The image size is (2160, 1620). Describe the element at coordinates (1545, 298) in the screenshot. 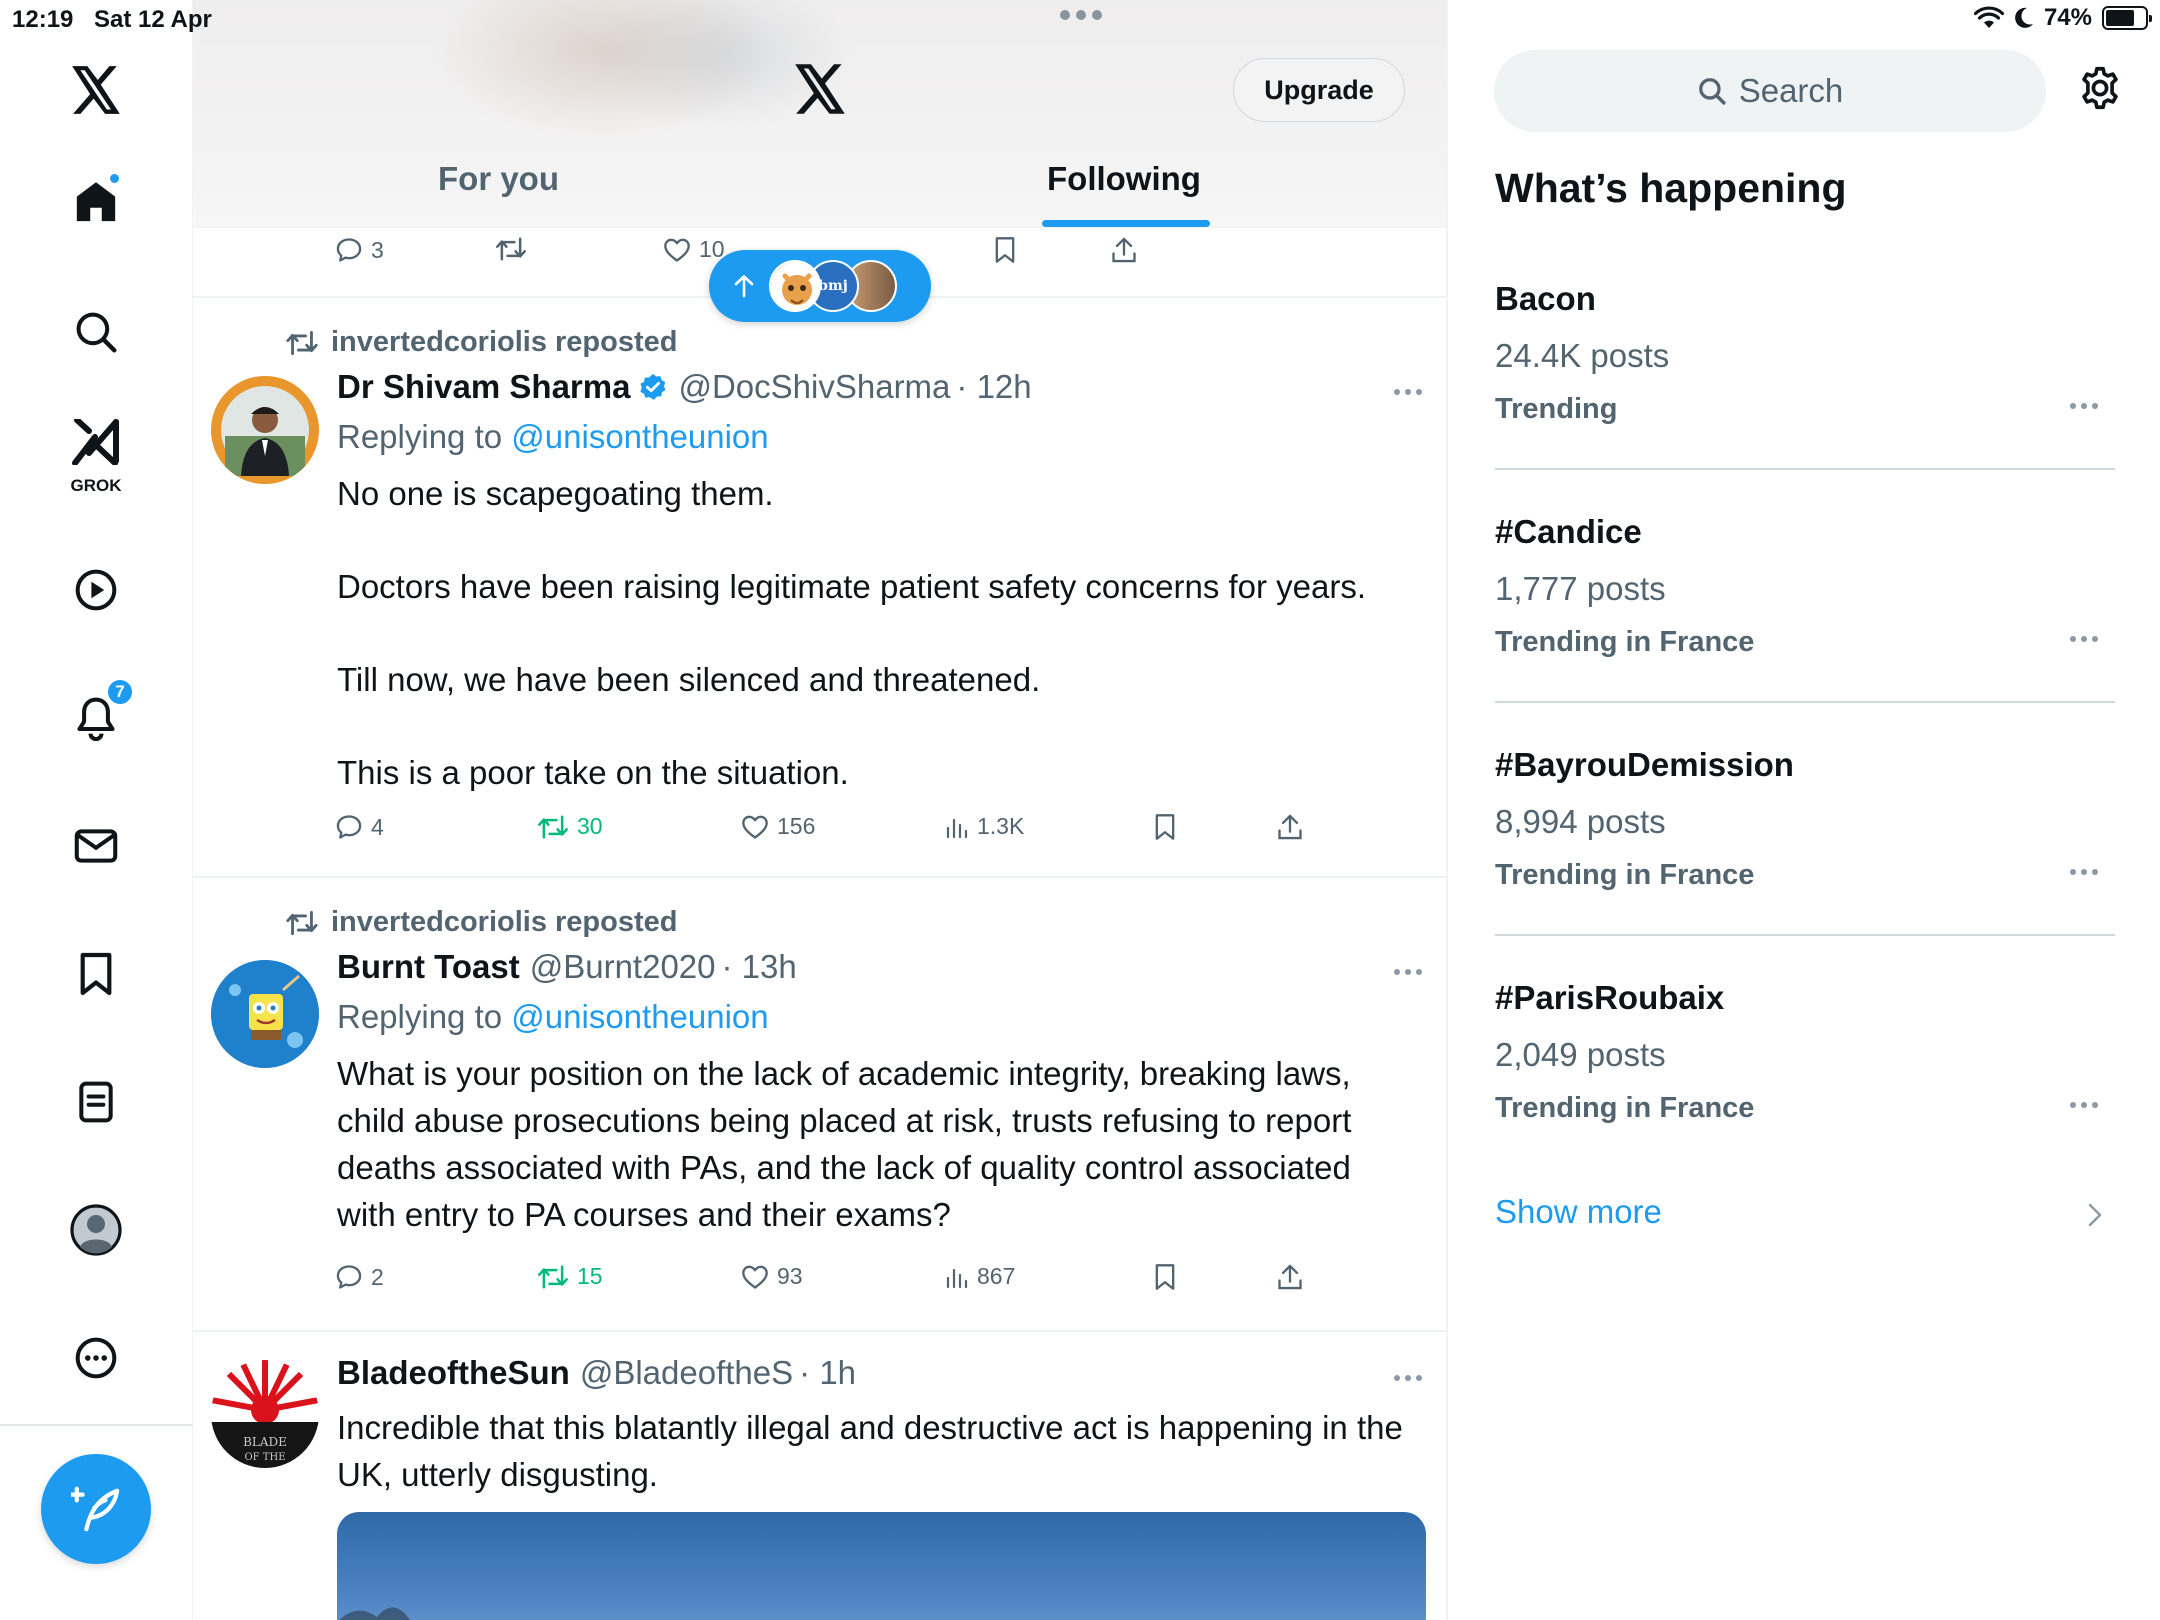

I see `trend-name: Bacon` at that location.